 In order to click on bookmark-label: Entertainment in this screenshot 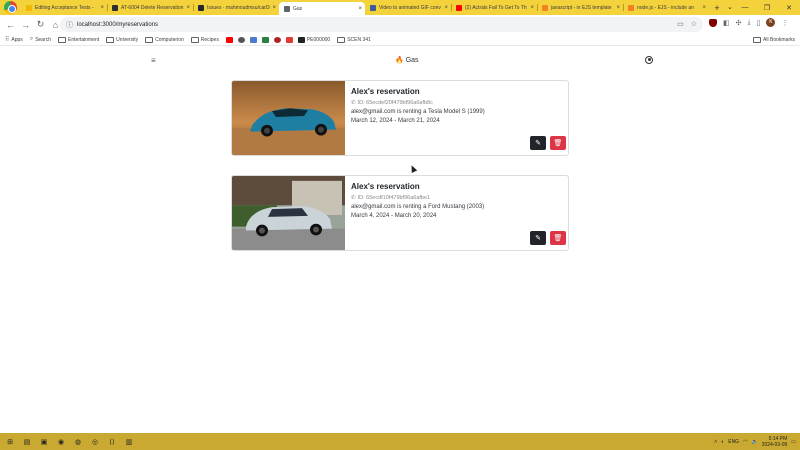, I will do `click(84, 39)`.